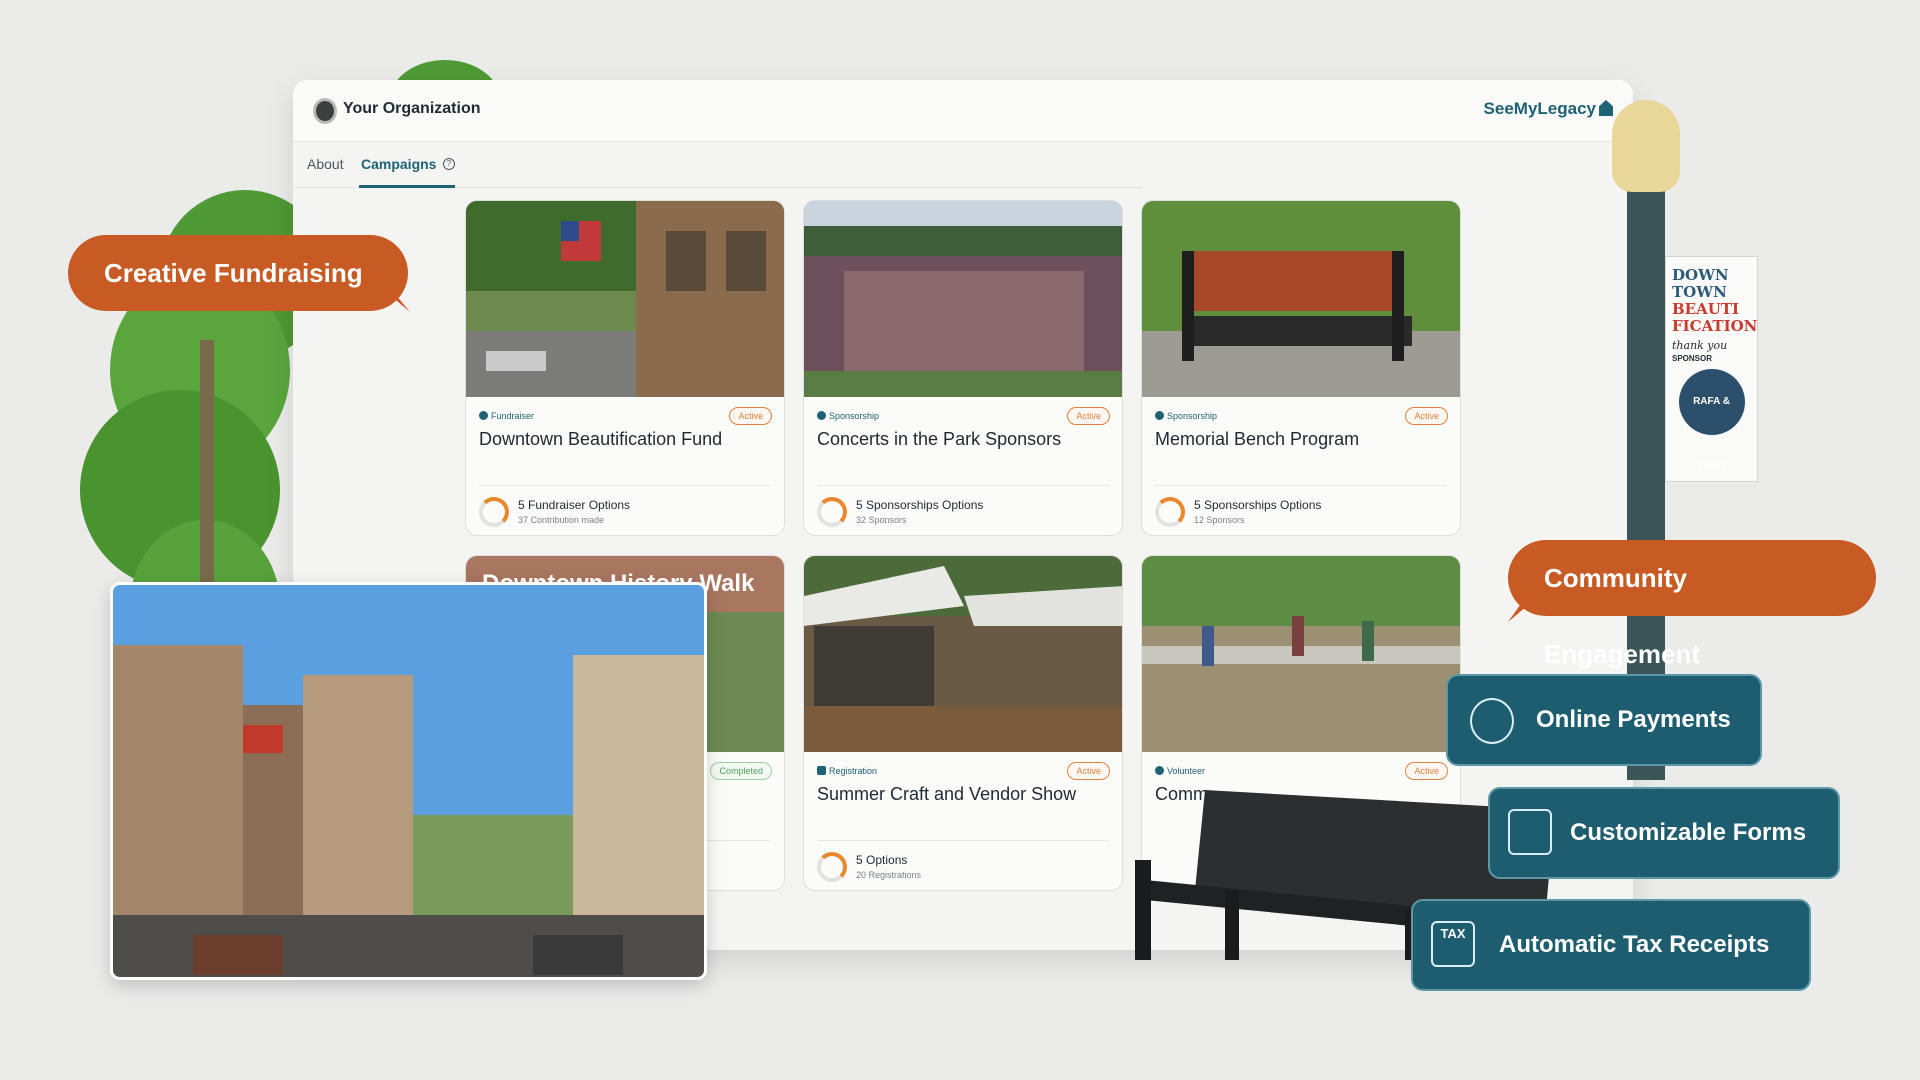  Describe the element at coordinates (1219, 520) in the screenshot. I see `campaign-stats: 12 Sponsors` at that location.